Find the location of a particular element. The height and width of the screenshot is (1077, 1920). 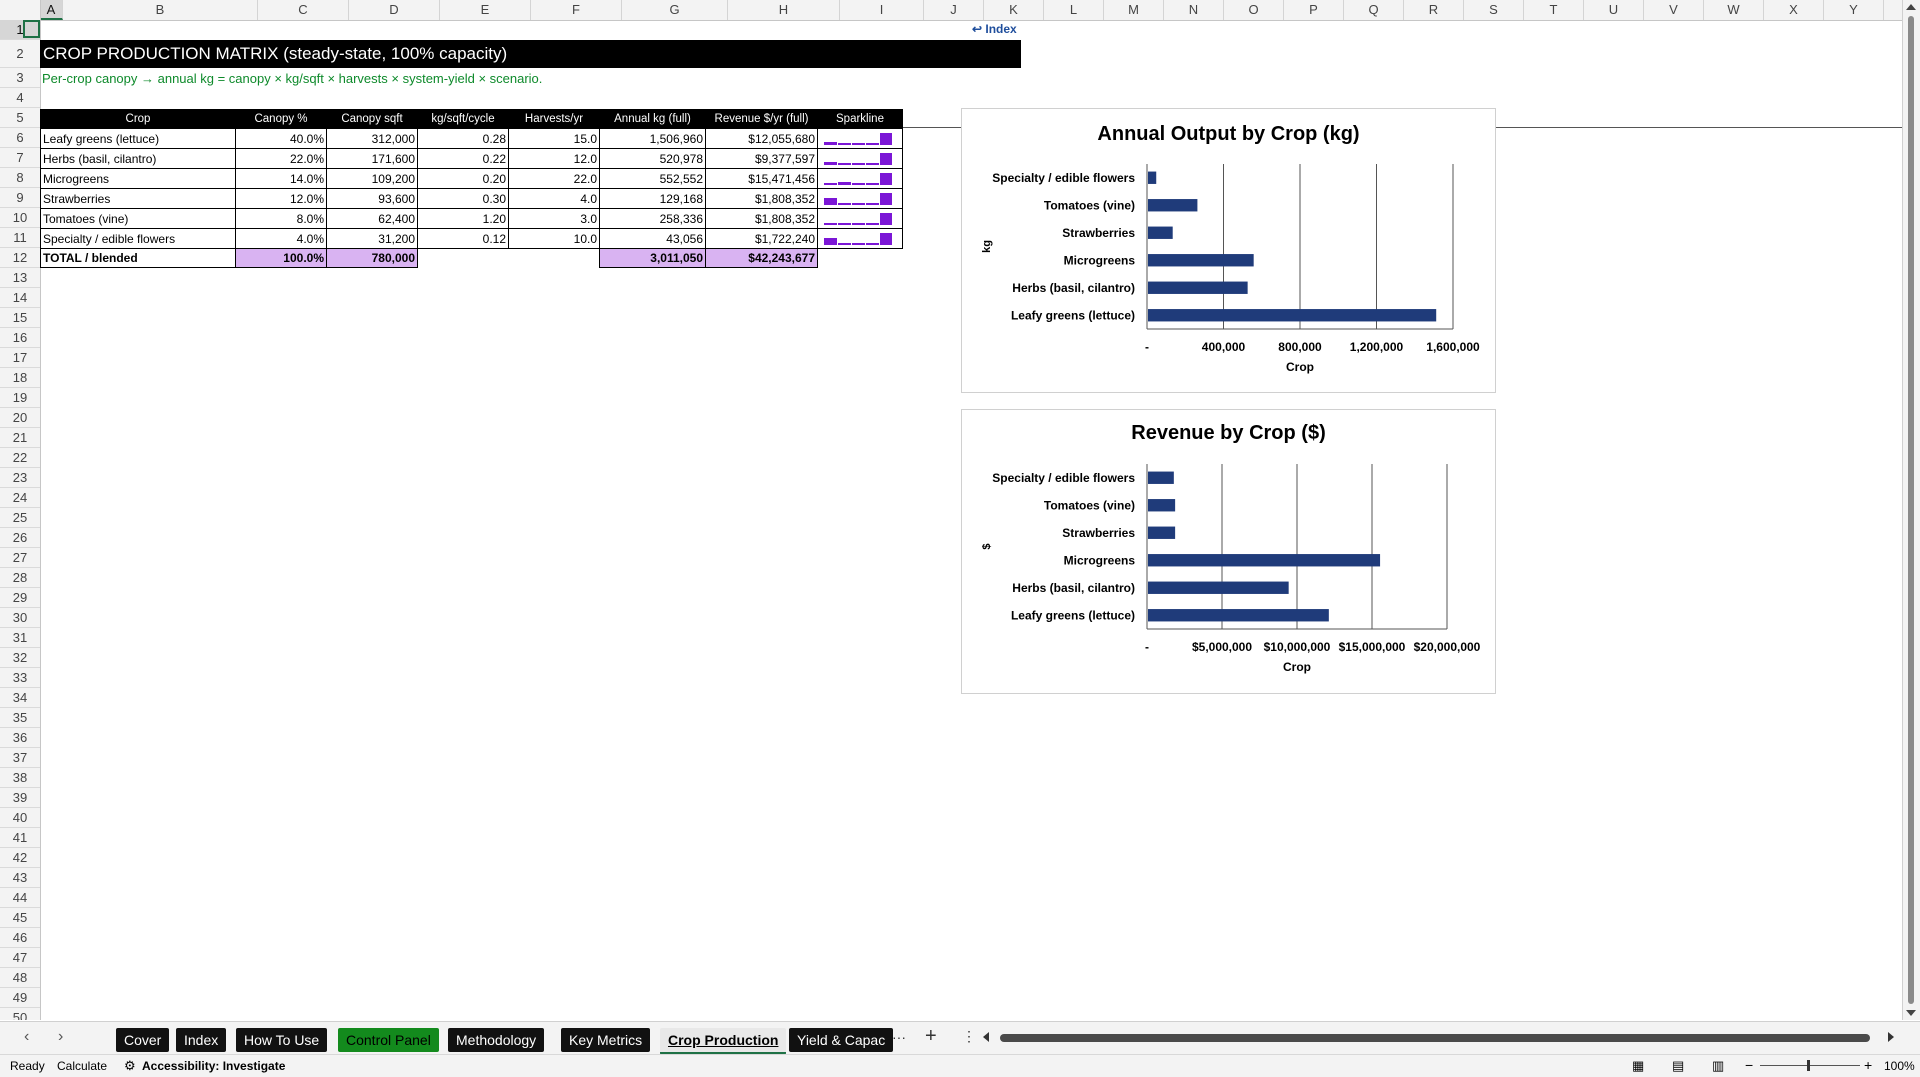

value-cell: 22.0 is located at coordinates (554, 178).